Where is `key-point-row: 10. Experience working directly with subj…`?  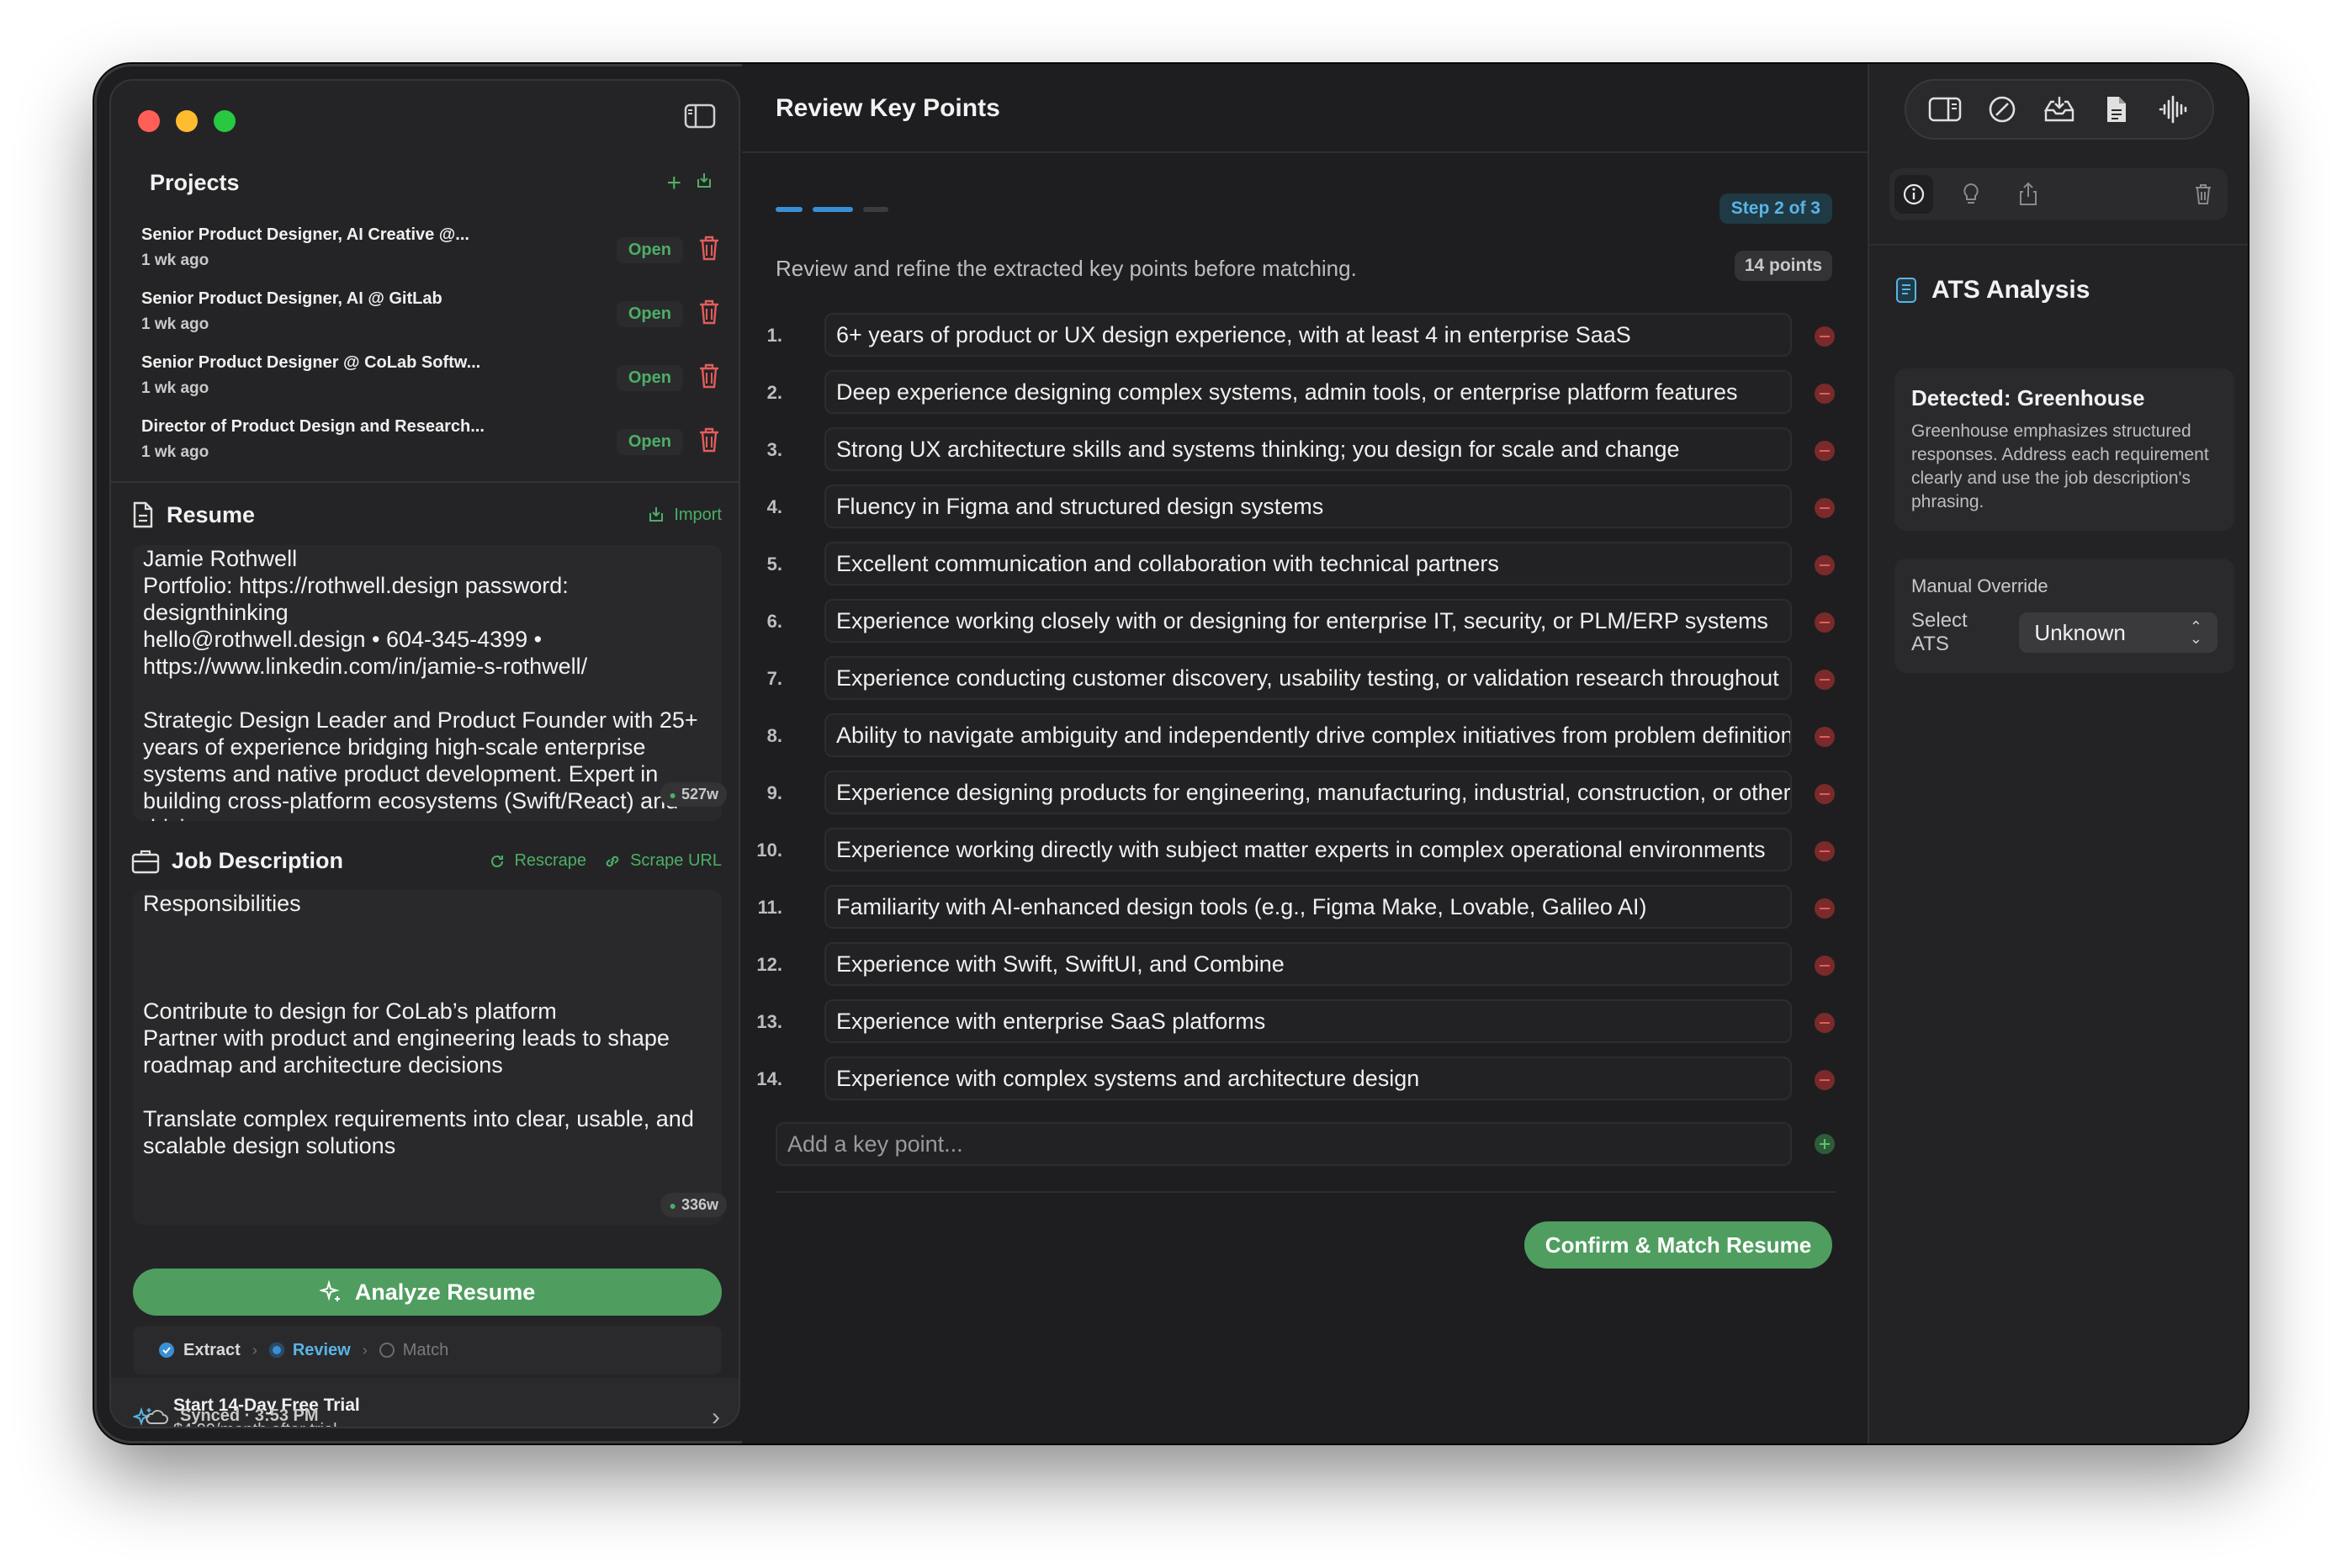
key-point-row: 10. Experience working directly with subj… is located at coordinates (1305, 851).